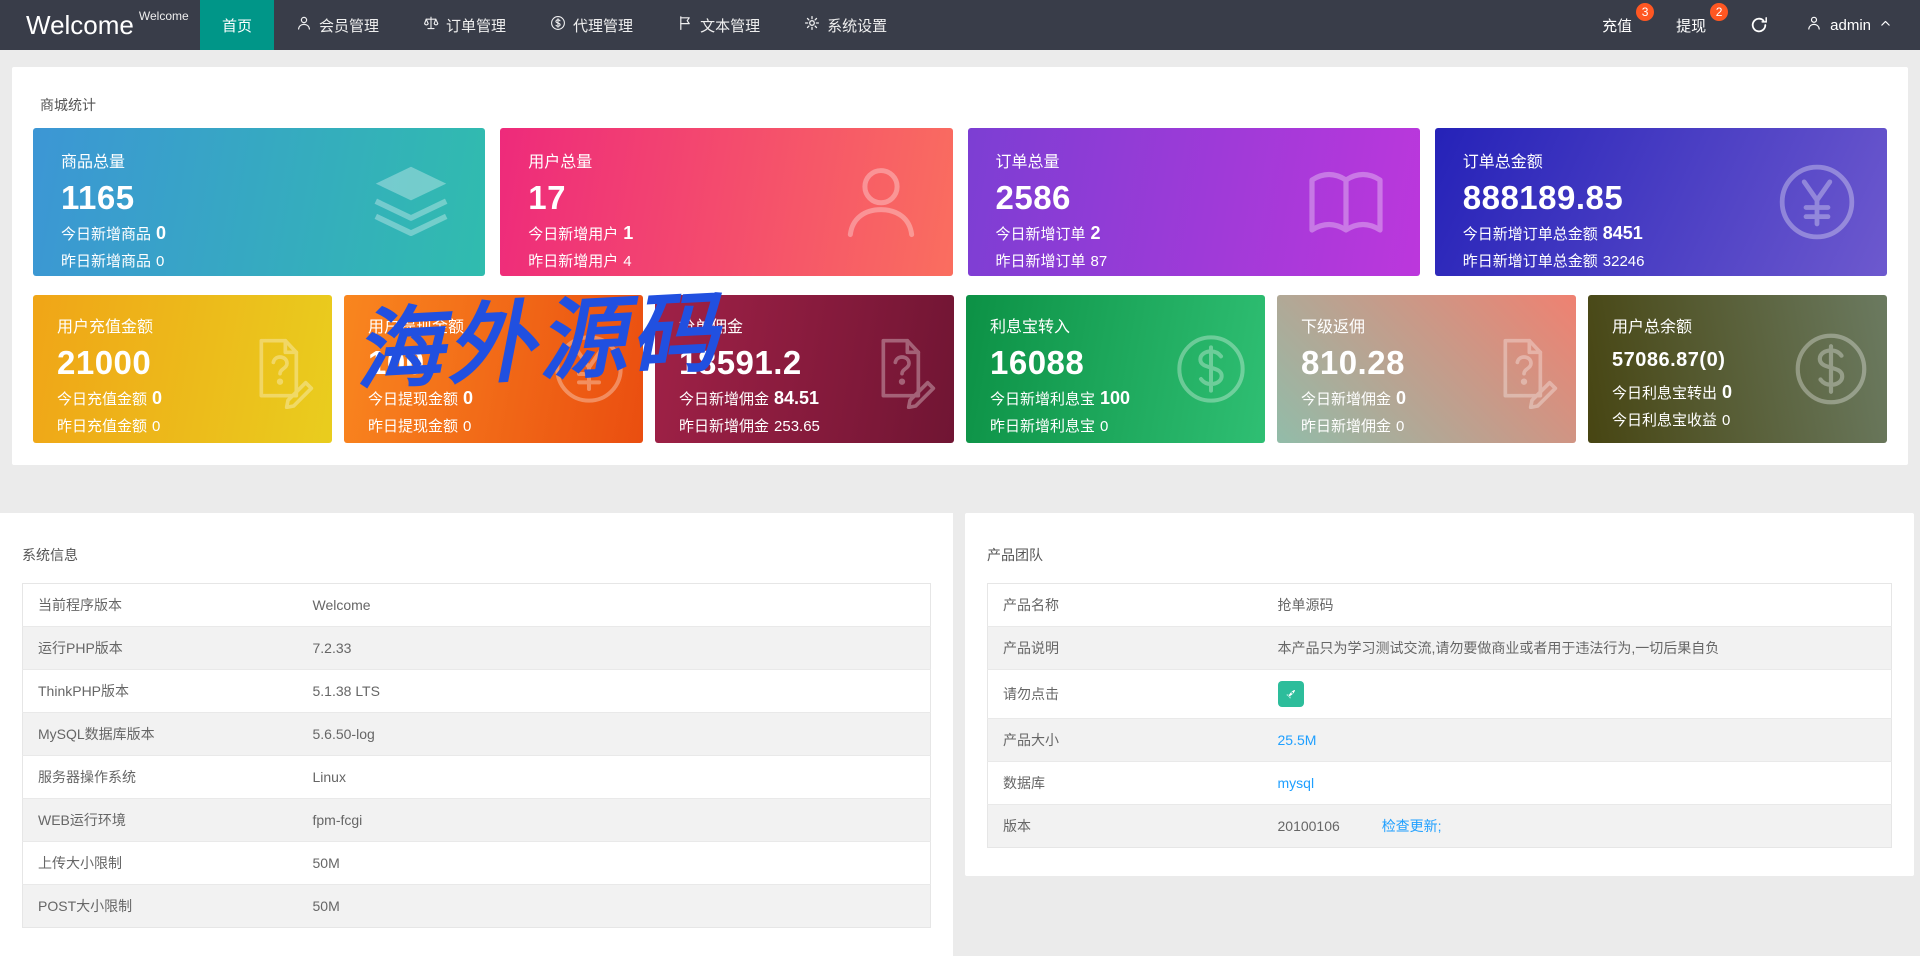 The image size is (1920, 956). What do you see at coordinates (349, 26) in the screenshot?
I see `nav-item-members-label: 会员管理` at bounding box center [349, 26].